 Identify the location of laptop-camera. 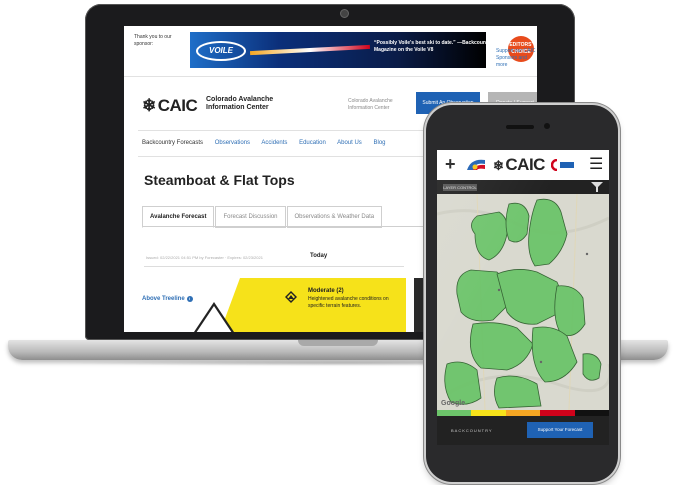
(344, 13).